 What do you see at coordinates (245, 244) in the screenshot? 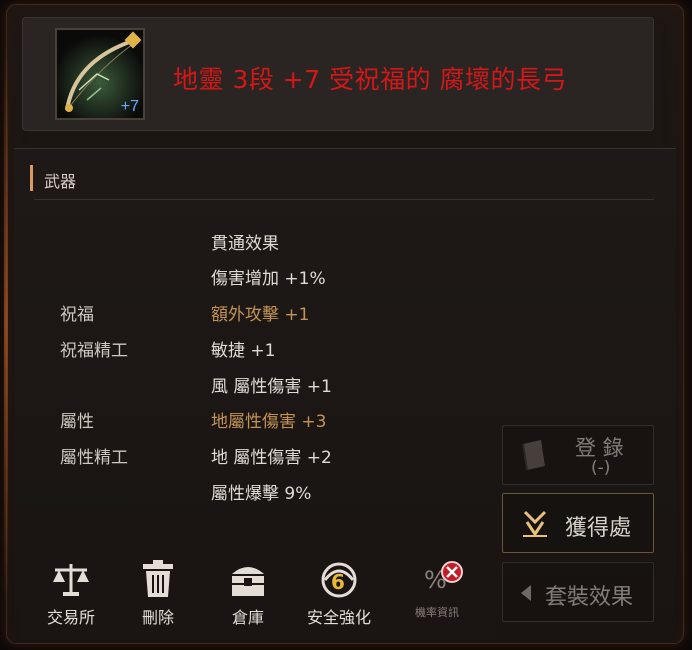
I see `stat-value: 貫通效果` at bounding box center [245, 244].